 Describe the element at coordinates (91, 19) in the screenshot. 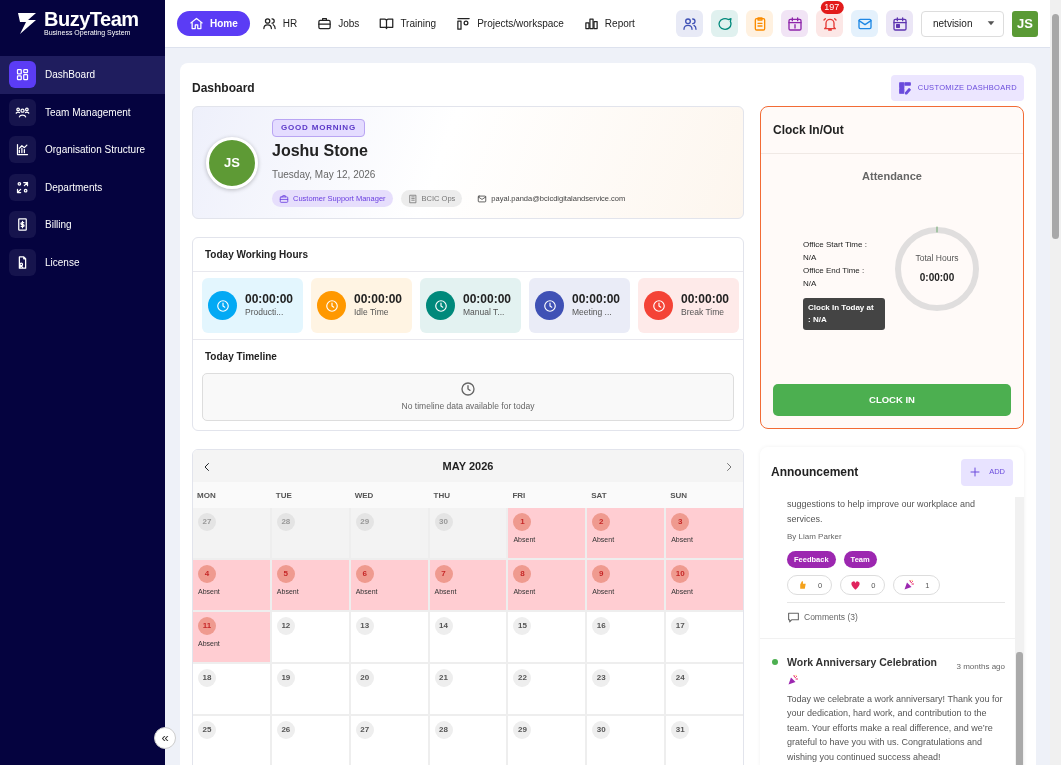

I see `brand-name: BuzyTeam` at that location.